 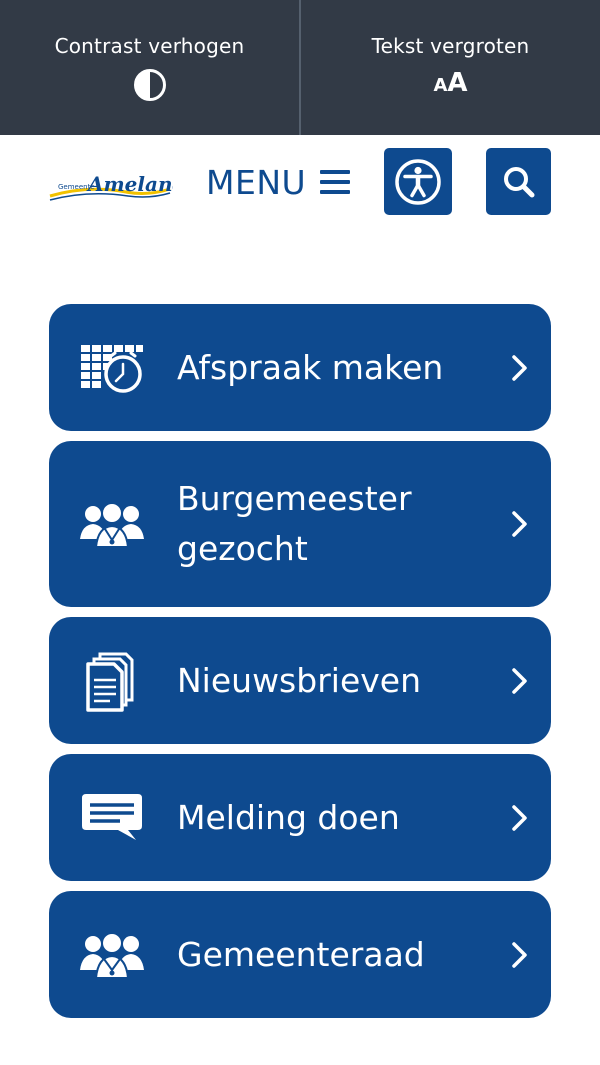 What do you see at coordinates (129, 184) in the screenshot?
I see `svg-text: Ameland` at bounding box center [129, 184].